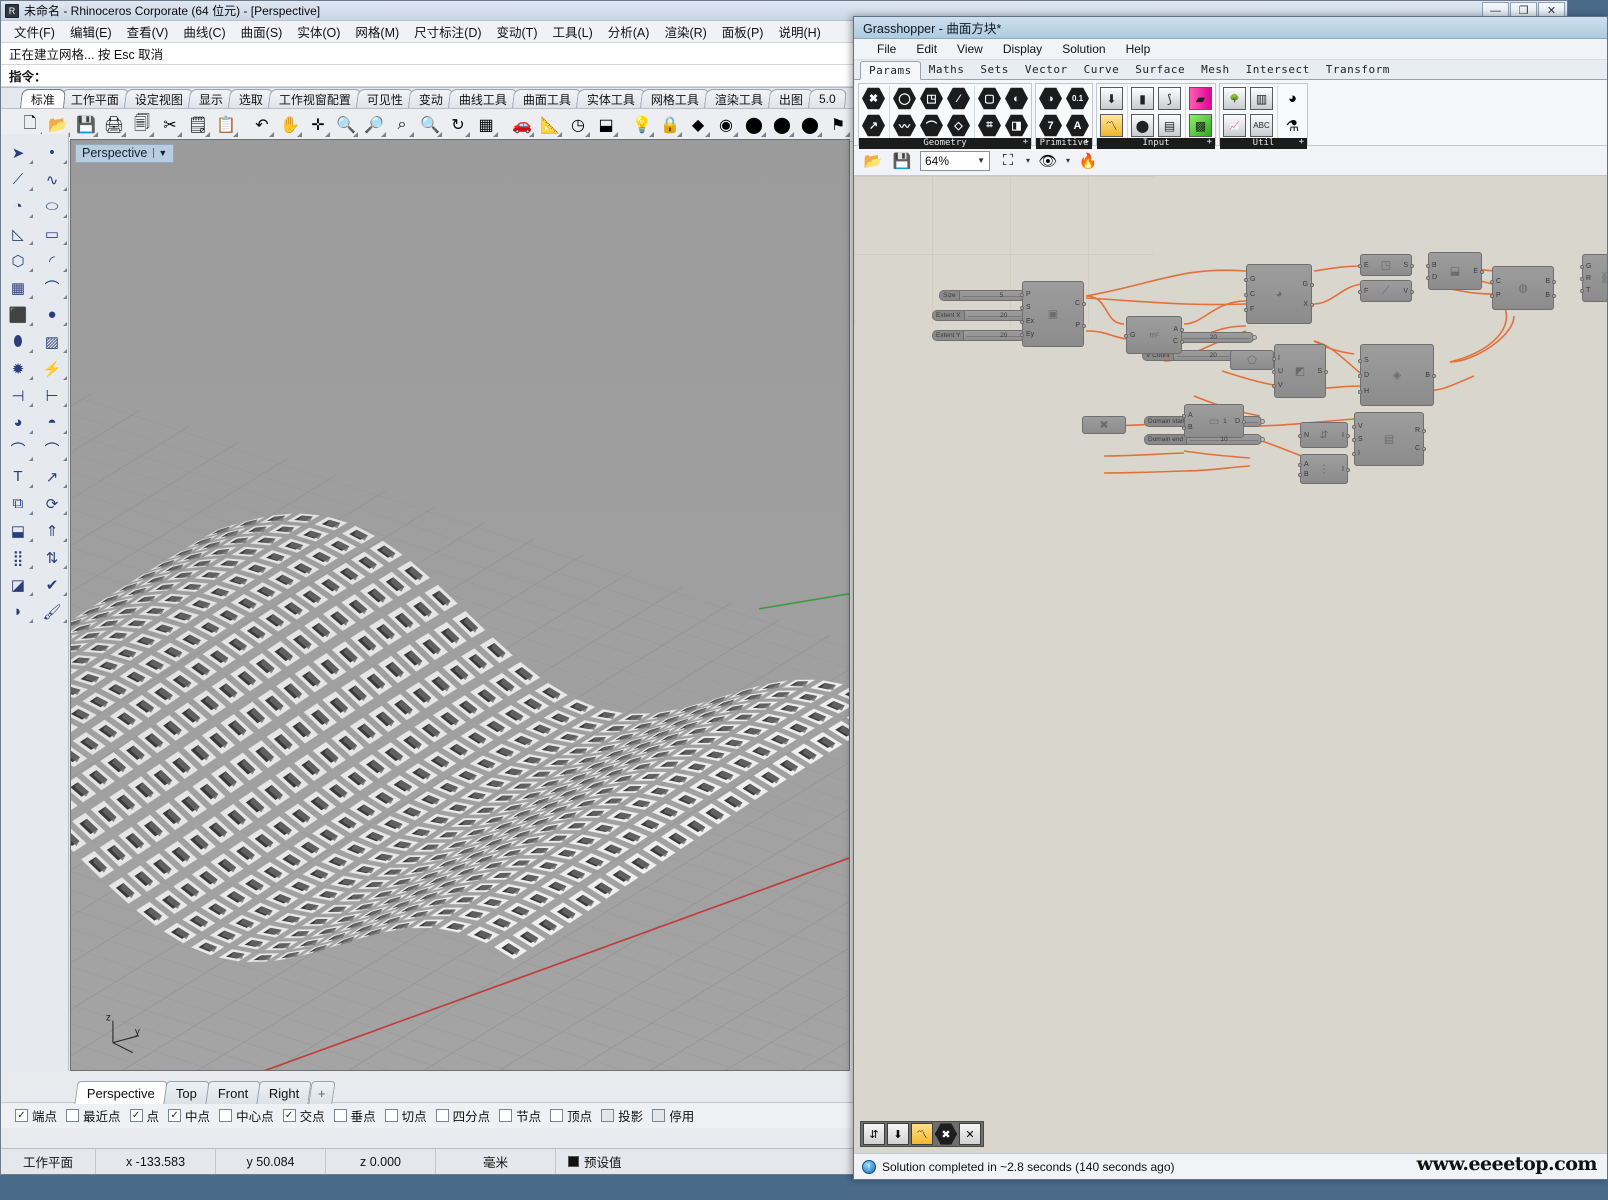  Describe the element at coordinates (486, 125) in the screenshot. I see `viewport-layout-icon: ▦` at that location.